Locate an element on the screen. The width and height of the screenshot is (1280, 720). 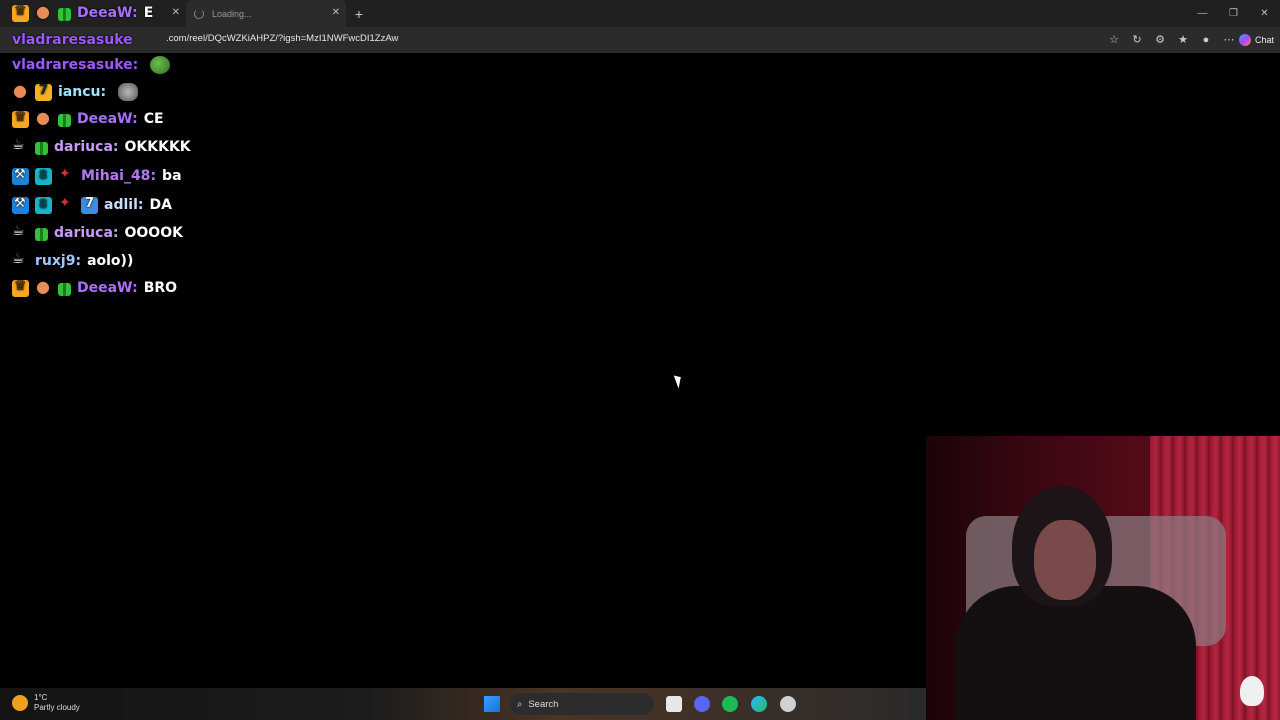
chat-button-label: Chat is located at coordinates (1264, 40).